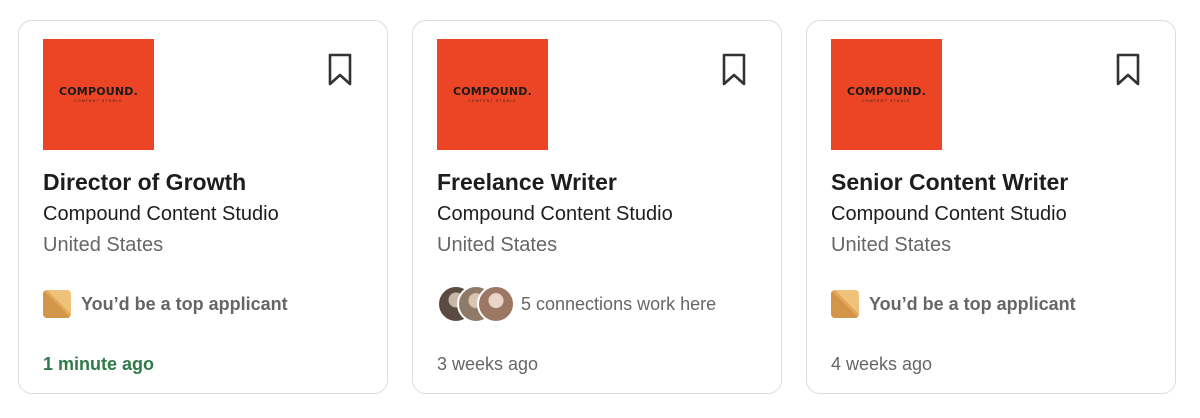 The width and height of the screenshot is (1200, 418). What do you see at coordinates (144, 182) in the screenshot?
I see `job-title: Director of Growth` at bounding box center [144, 182].